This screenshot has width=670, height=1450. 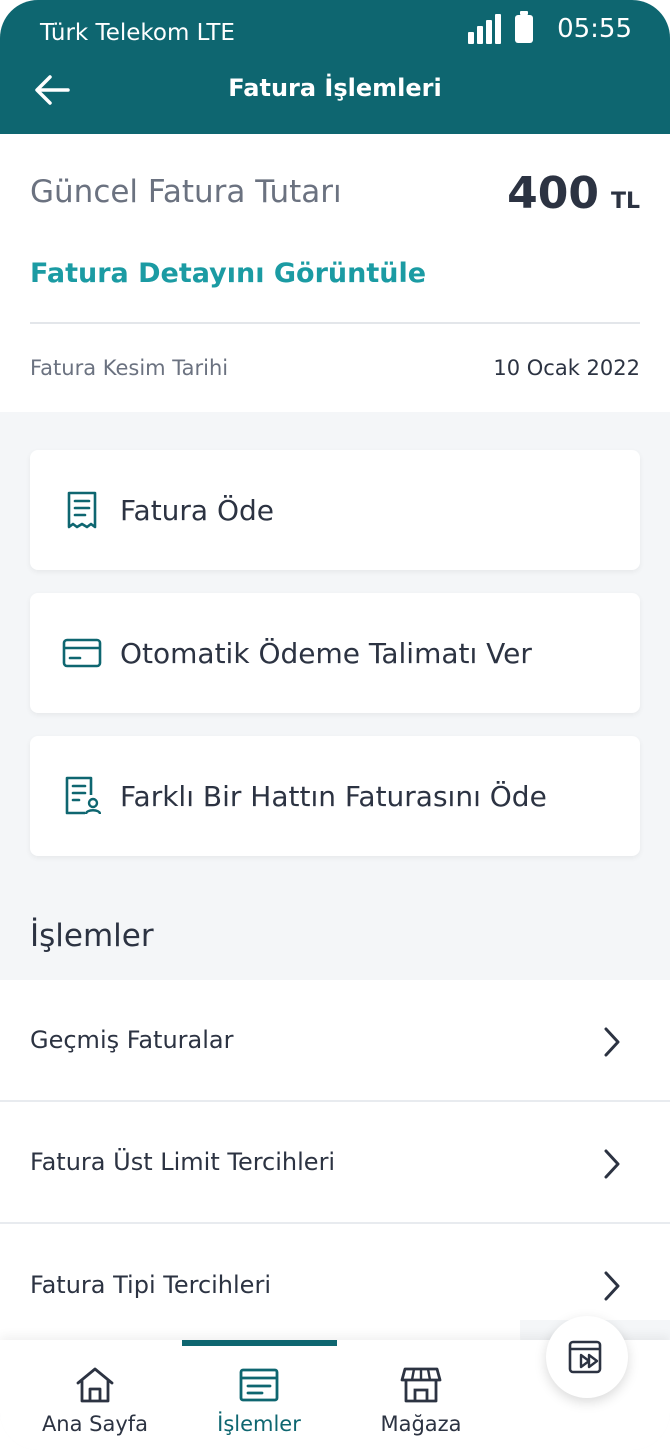 I want to click on pay-bill-label: Fatura Öde, so click(x=197, y=510).